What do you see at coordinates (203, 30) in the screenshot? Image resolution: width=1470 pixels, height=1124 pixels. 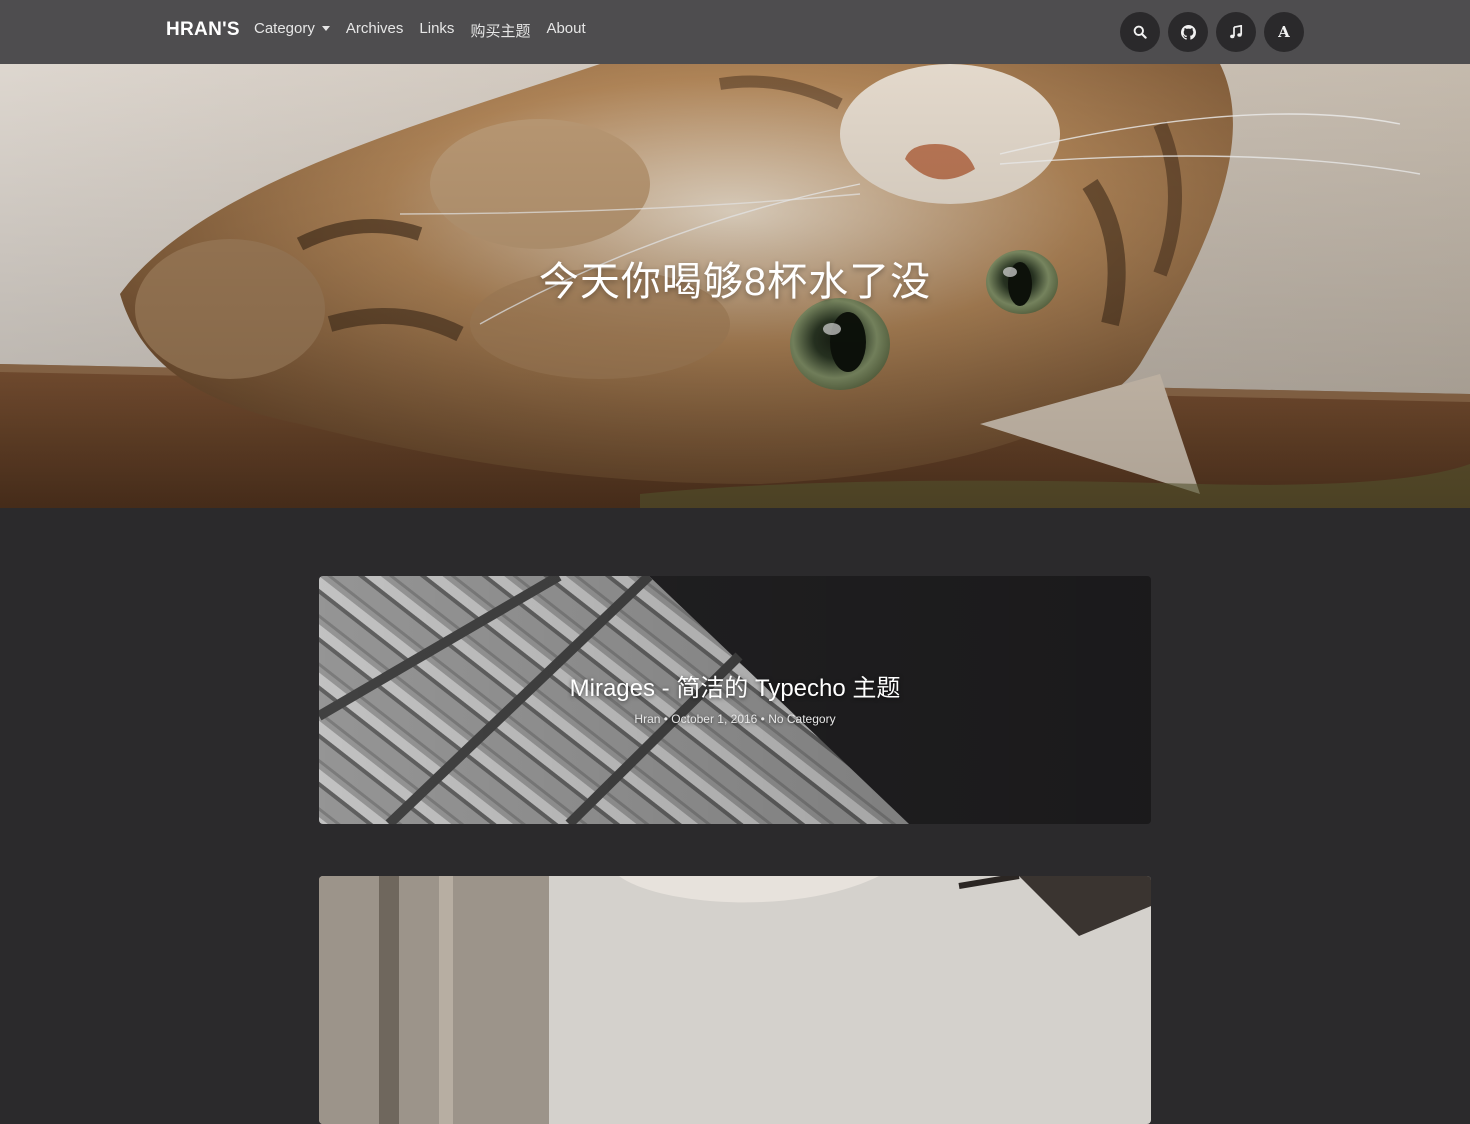 I see `site-brand: HRAN'S` at bounding box center [203, 30].